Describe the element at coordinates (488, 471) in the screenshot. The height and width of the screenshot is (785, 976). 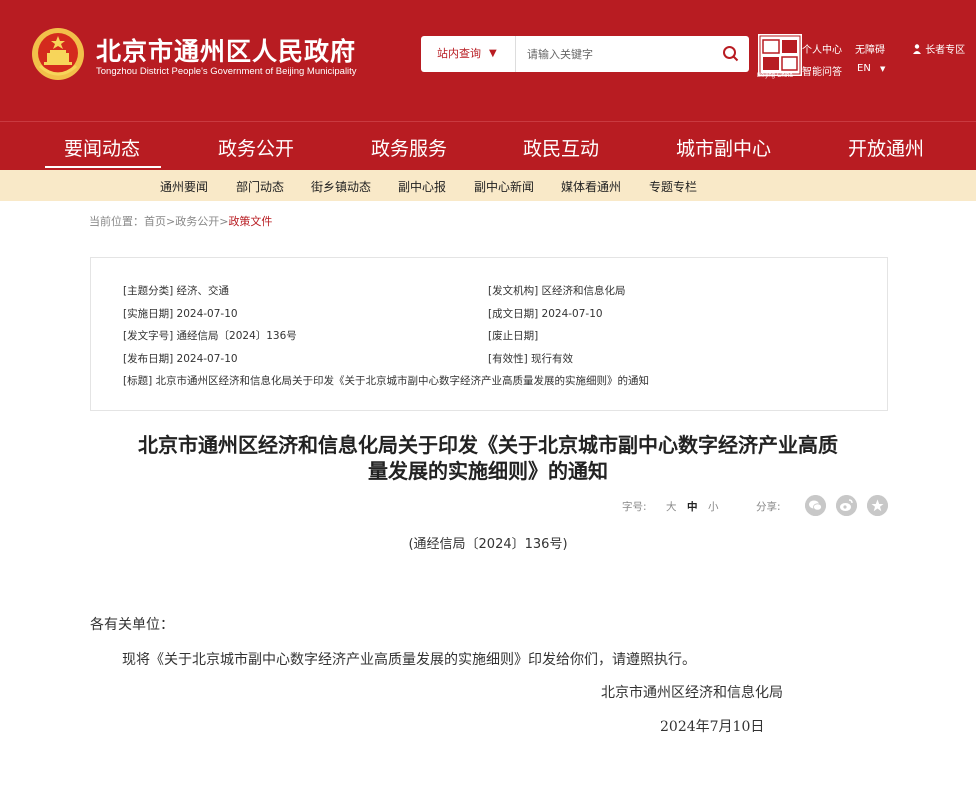
I see `article-title-line: 量发展的实施细则》的通知` at that location.